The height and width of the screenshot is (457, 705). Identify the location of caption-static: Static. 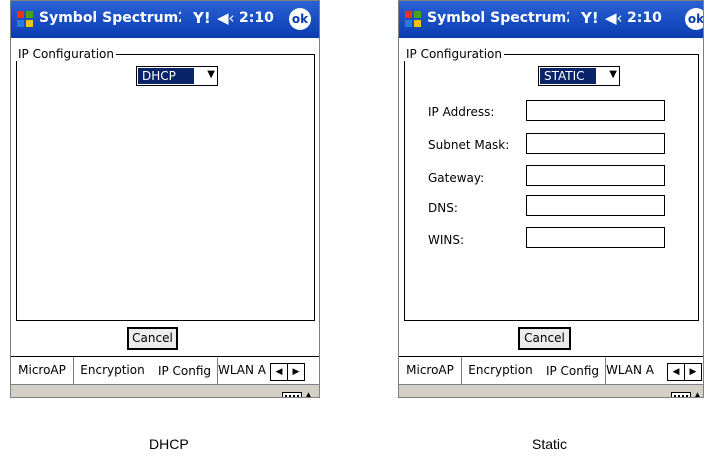
(550, 444).